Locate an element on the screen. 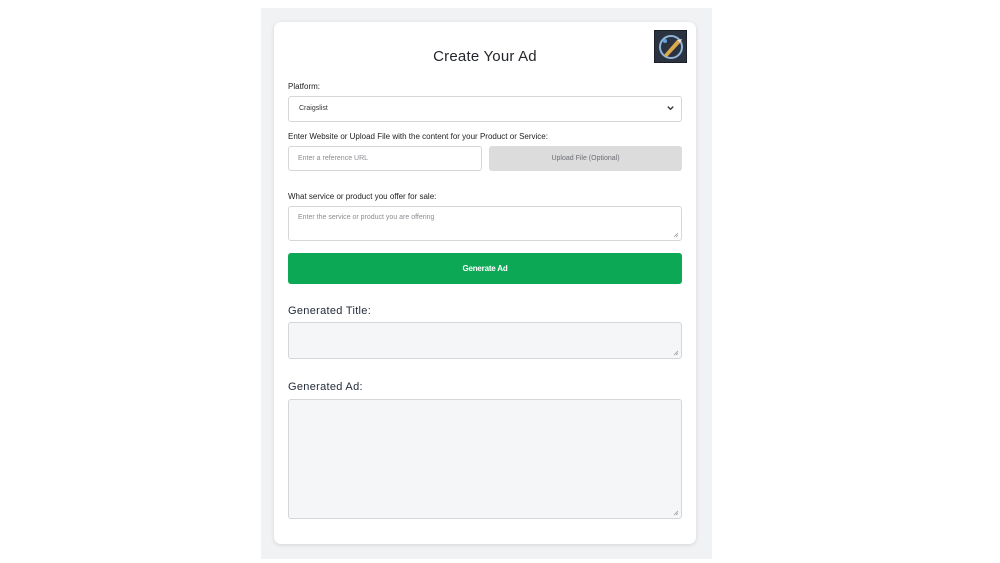 The height and width of the screenshot is (563, 1000). upload-file-button: Upload File (Optional) is located at coordinates (585, 158).